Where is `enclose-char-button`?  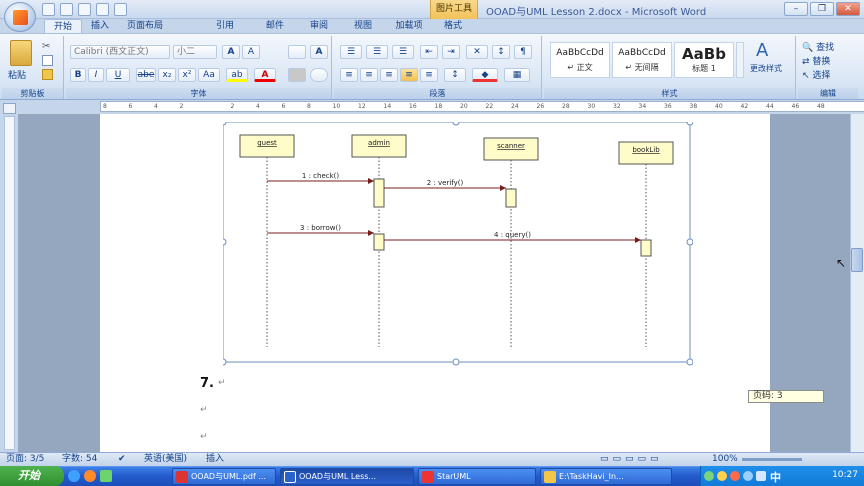
enclose-char-button is located at coordinates (319, 75).